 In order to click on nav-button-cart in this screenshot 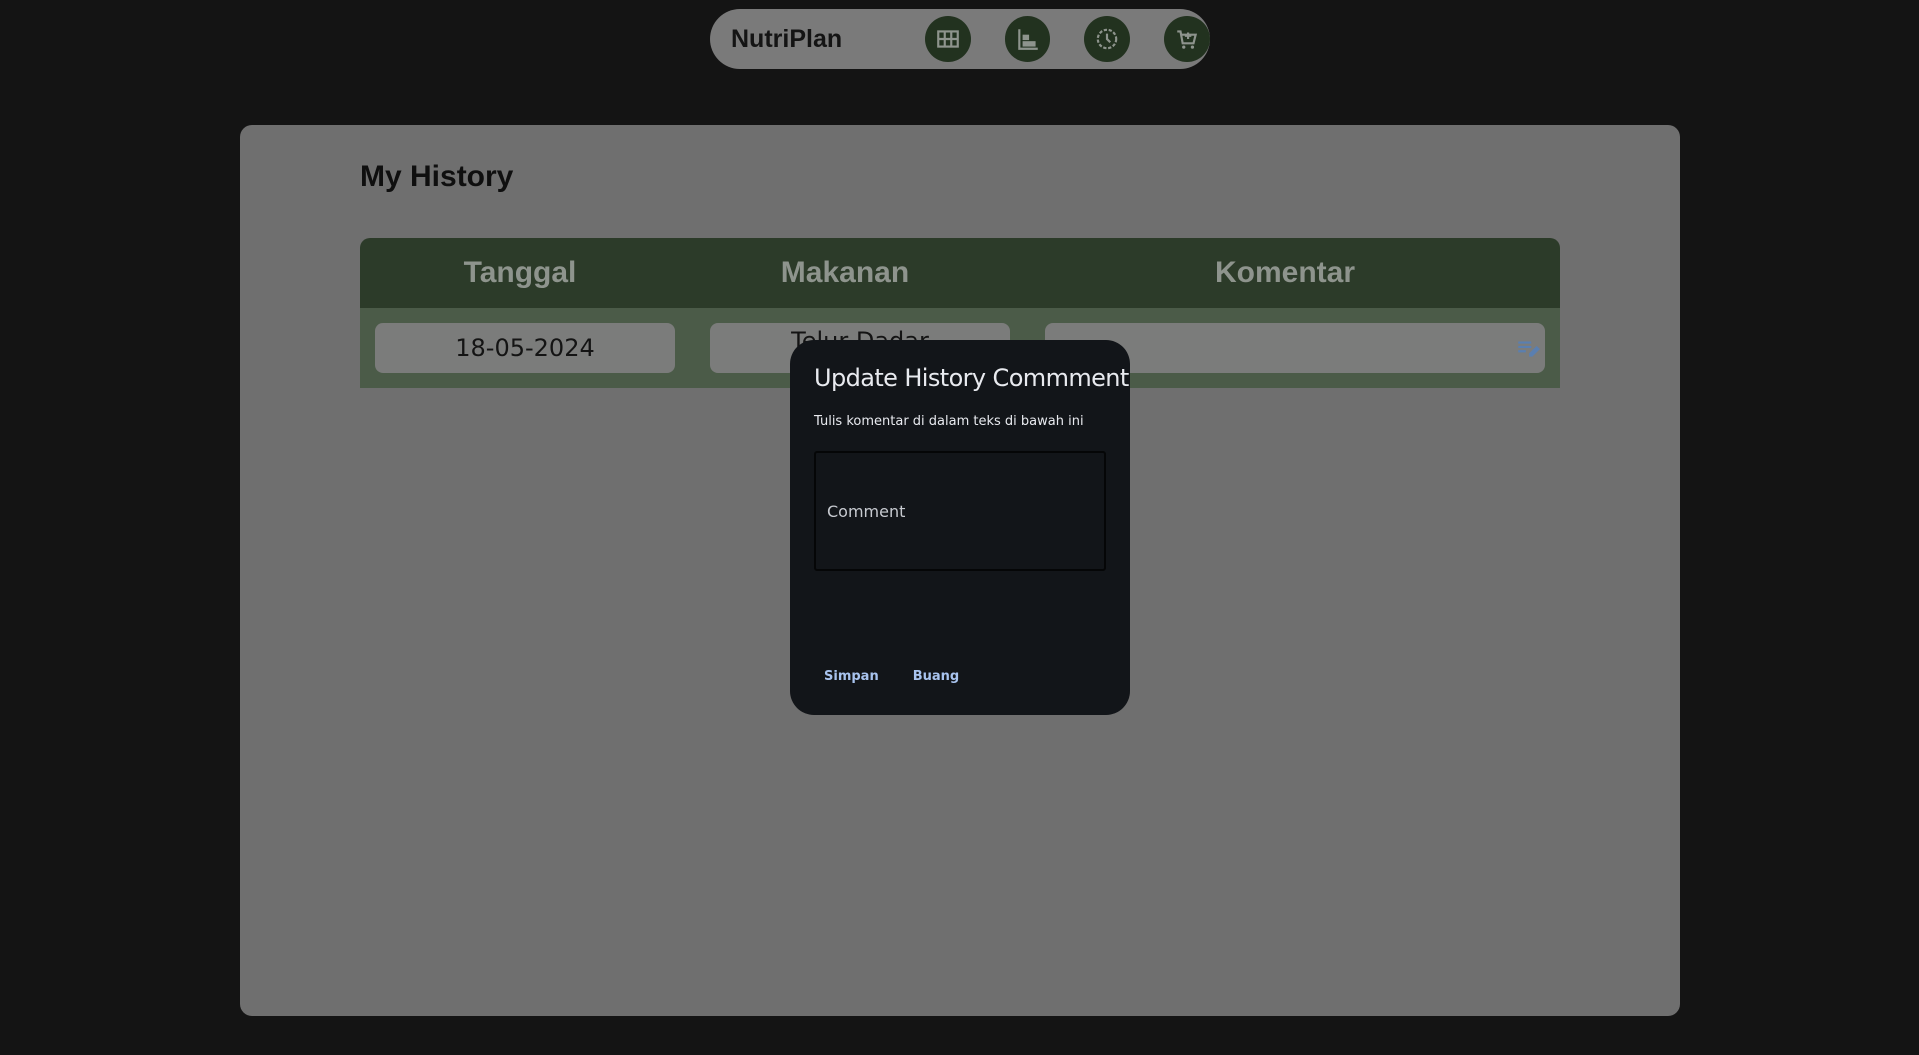, I will do `click(1187, 39)`.